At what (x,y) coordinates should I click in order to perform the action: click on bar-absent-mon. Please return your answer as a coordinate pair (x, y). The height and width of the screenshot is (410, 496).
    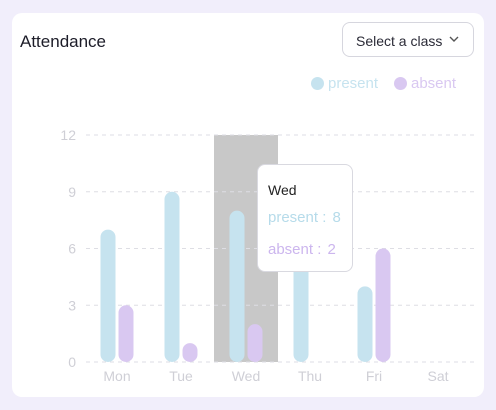
    Looking at the image, I should click on (126, 333).